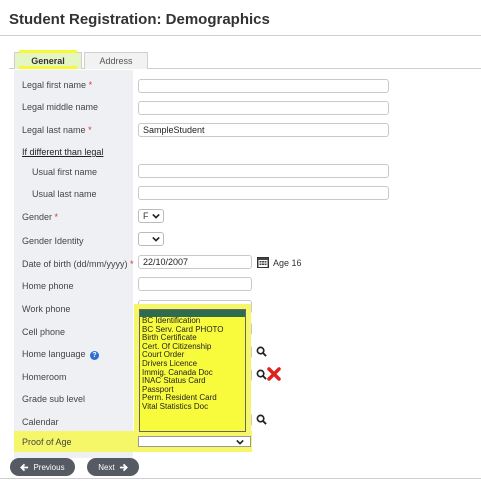  What do you see at coordinates (123, 467) in the screenshot?
I see `arrow-right-icon` at bounding box center [123, 467].